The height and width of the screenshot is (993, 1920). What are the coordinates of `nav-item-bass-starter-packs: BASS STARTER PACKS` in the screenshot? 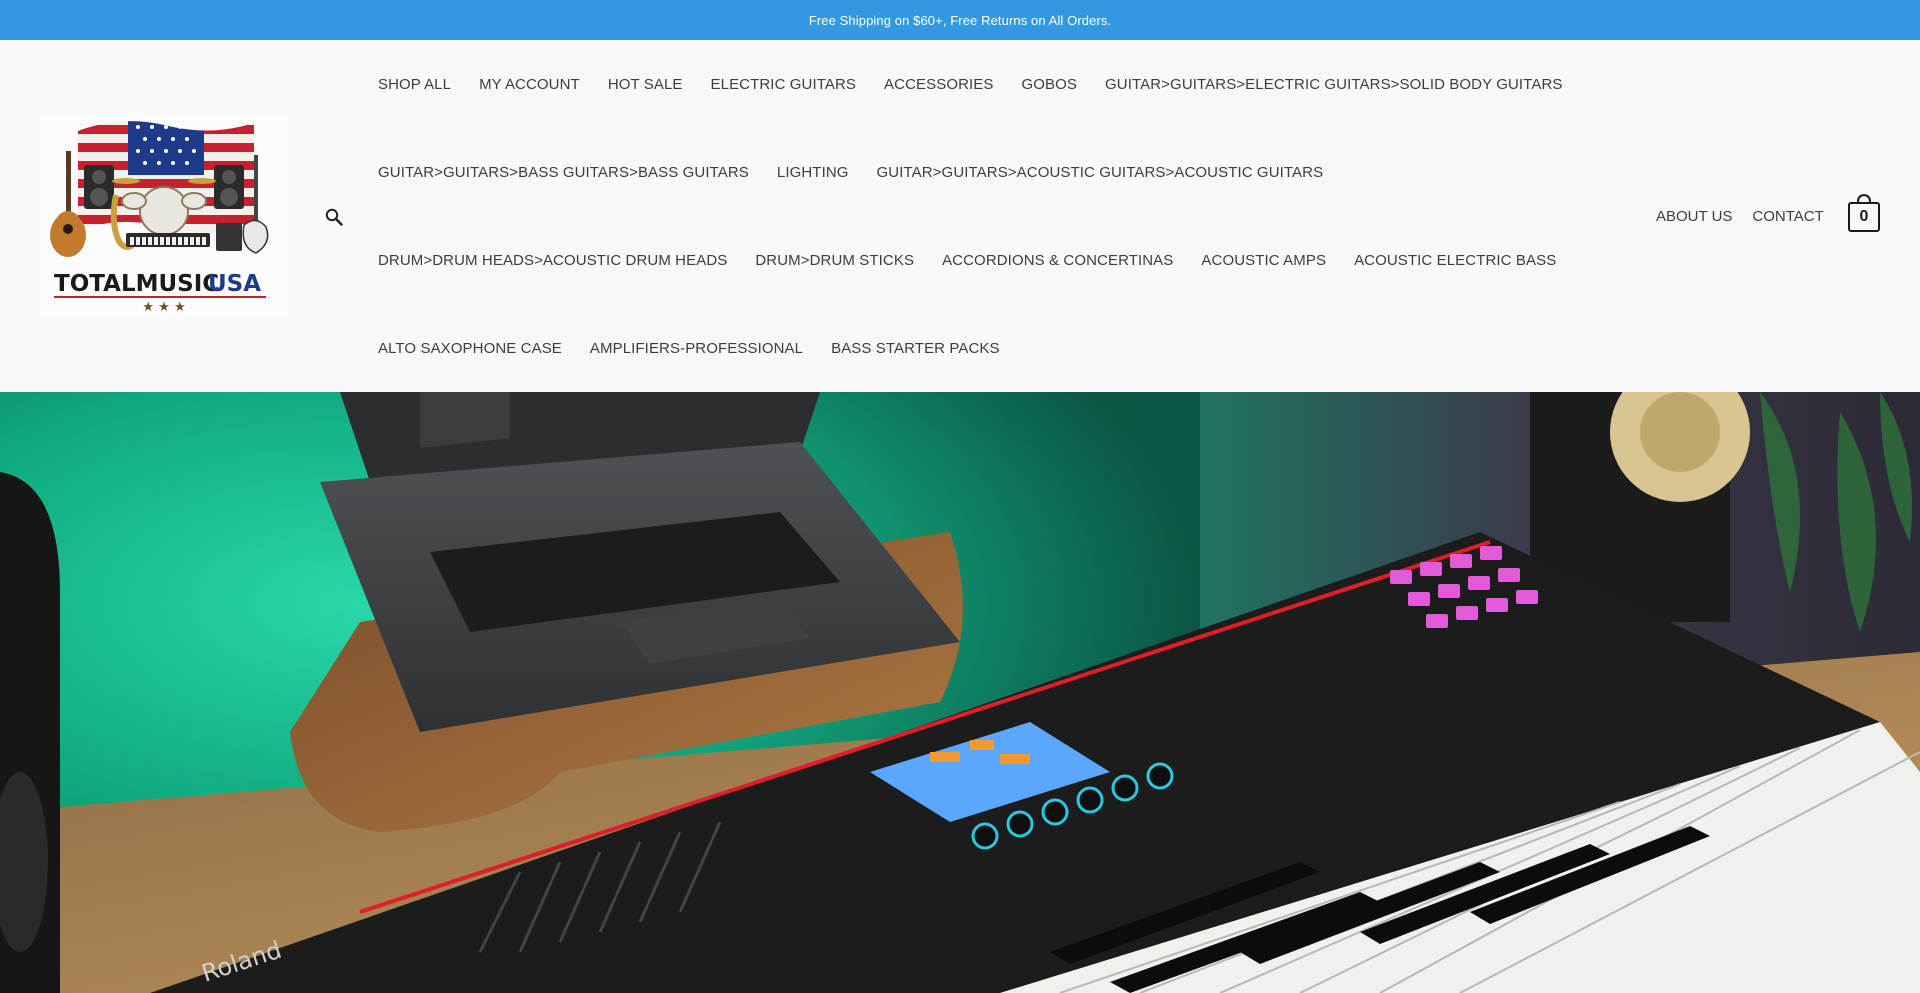 It's located at (915, 348).